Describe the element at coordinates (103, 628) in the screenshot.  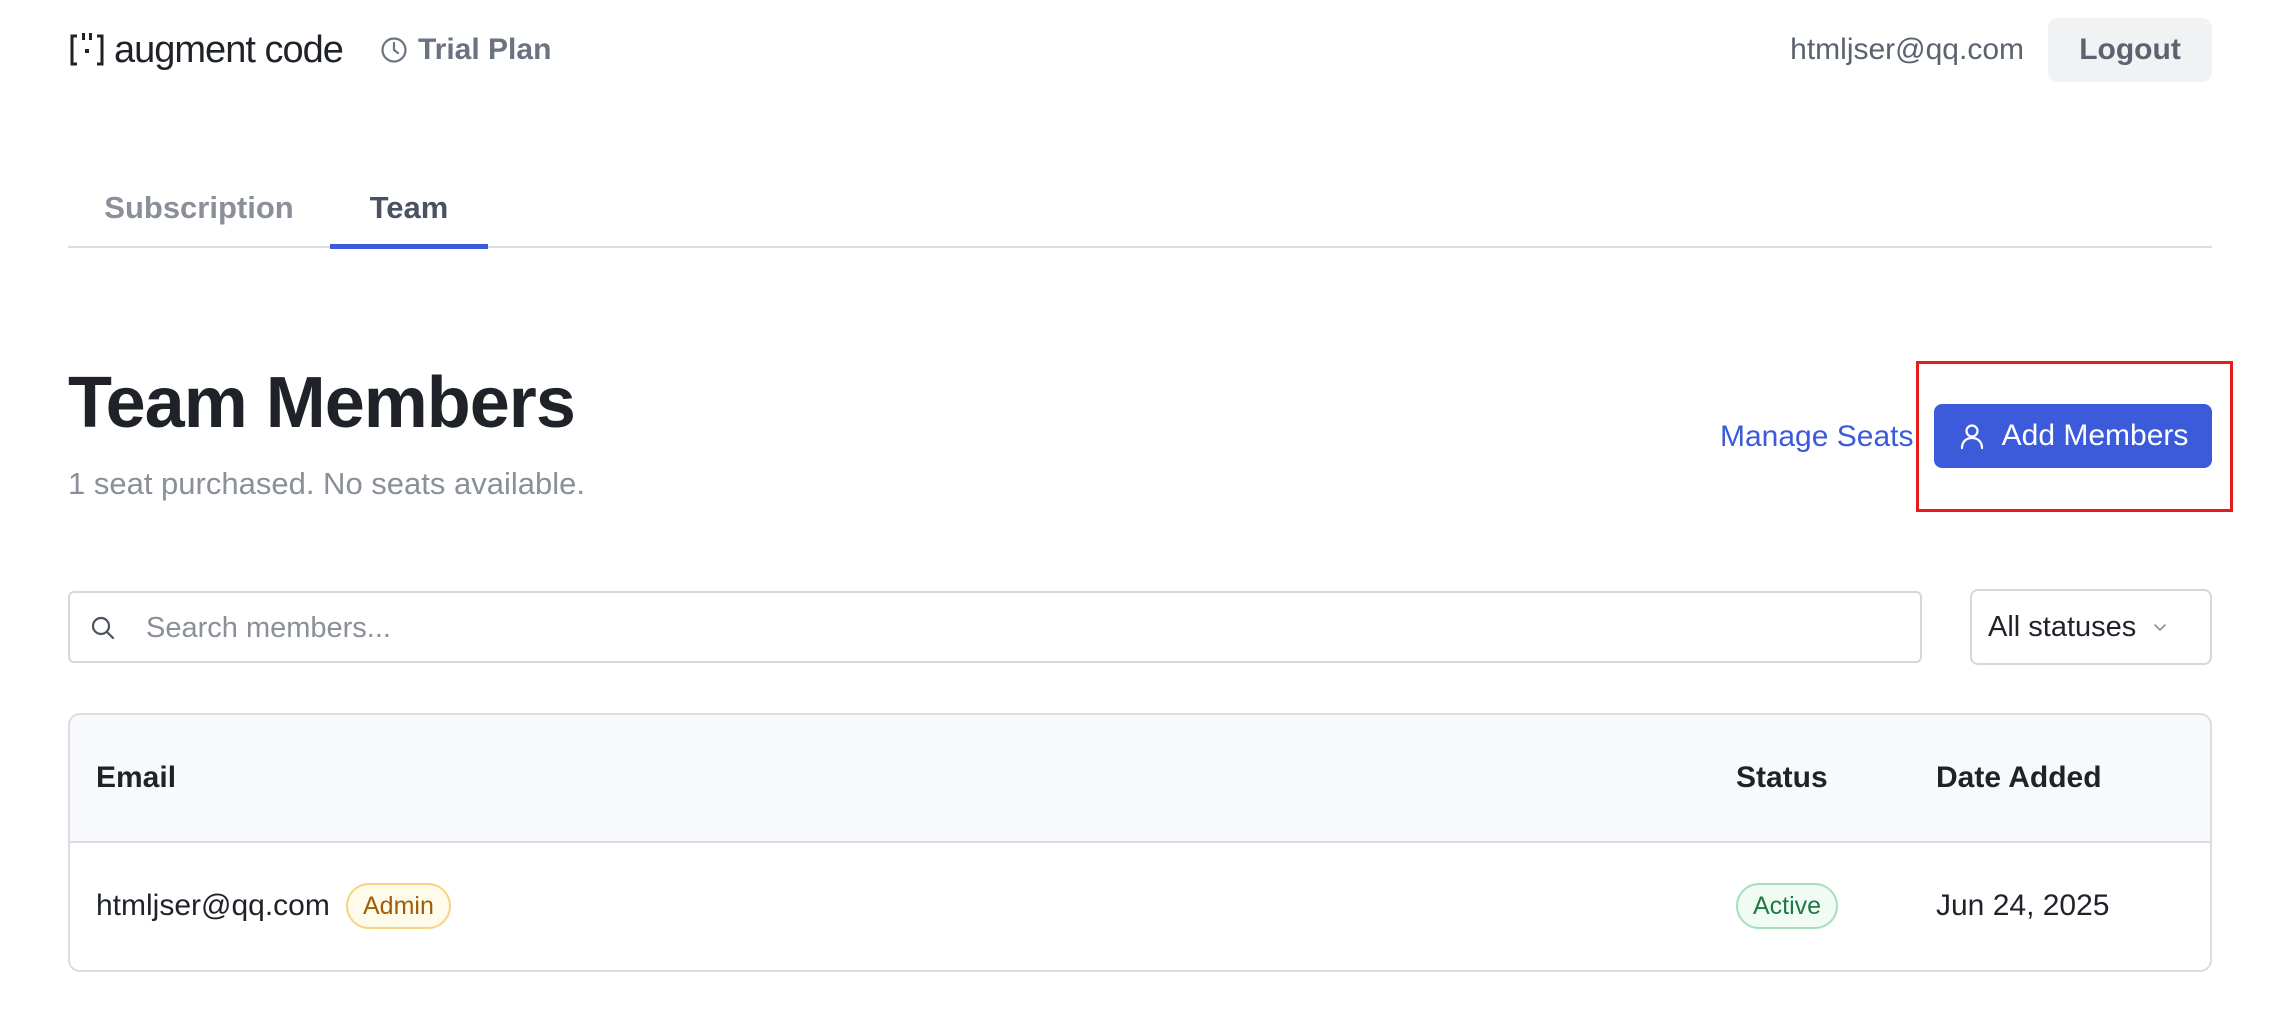
I see `search-icon` at that location.